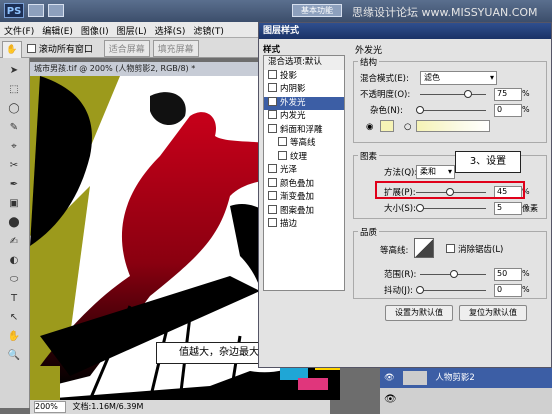 The height and width of the screenshot is (414, 552). Describe the element at coordinates (50, 407) in the screenshot. I see `zoom-field: 200%` at that location.